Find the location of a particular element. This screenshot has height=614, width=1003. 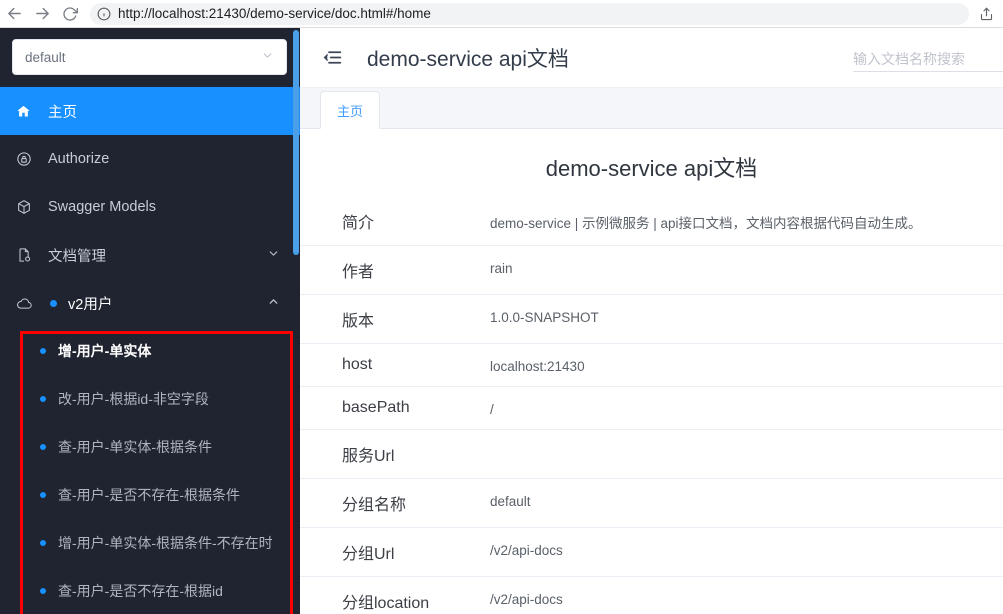

table-row: 服务Url is located at coordinates (651, 454).